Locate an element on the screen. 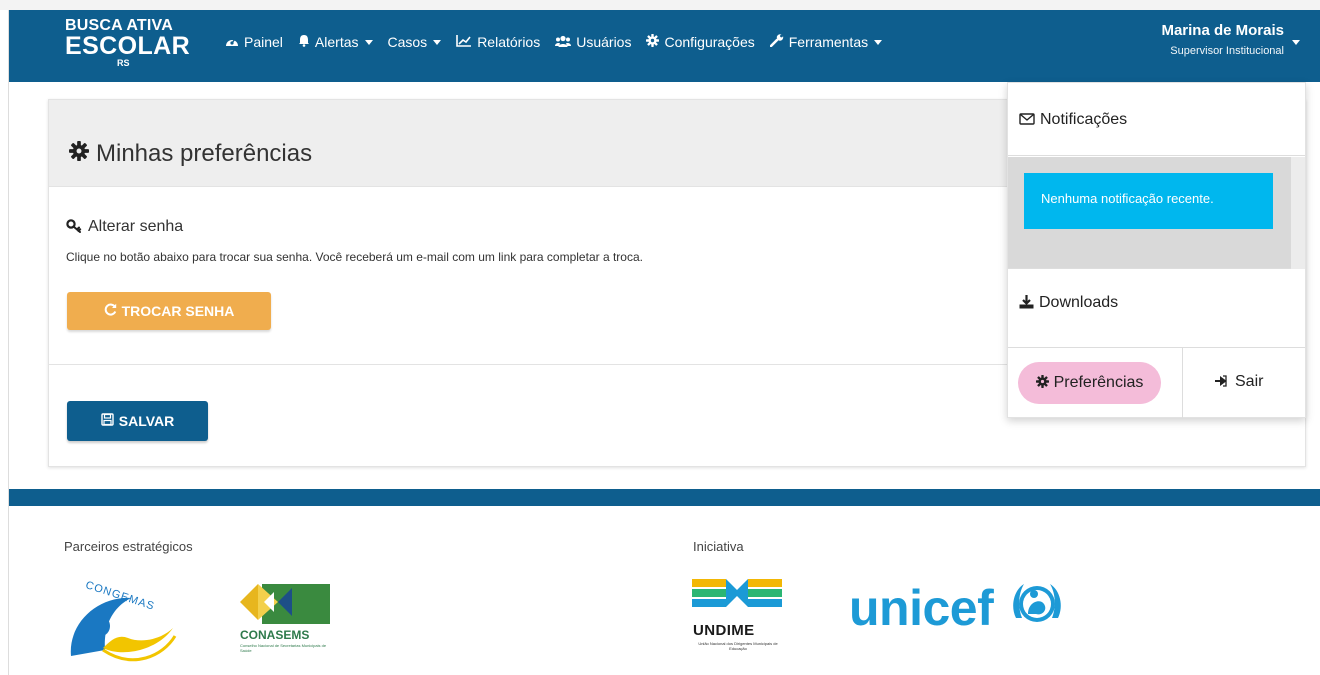  downloads-label: Downloads is located at coordinates (1079, 302).